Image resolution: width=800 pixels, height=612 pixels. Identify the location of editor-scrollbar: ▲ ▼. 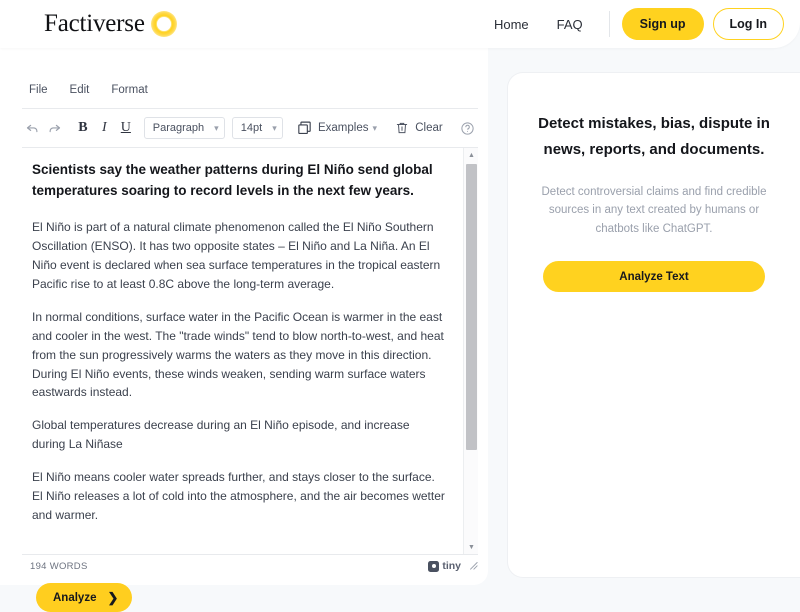
(470, 351).